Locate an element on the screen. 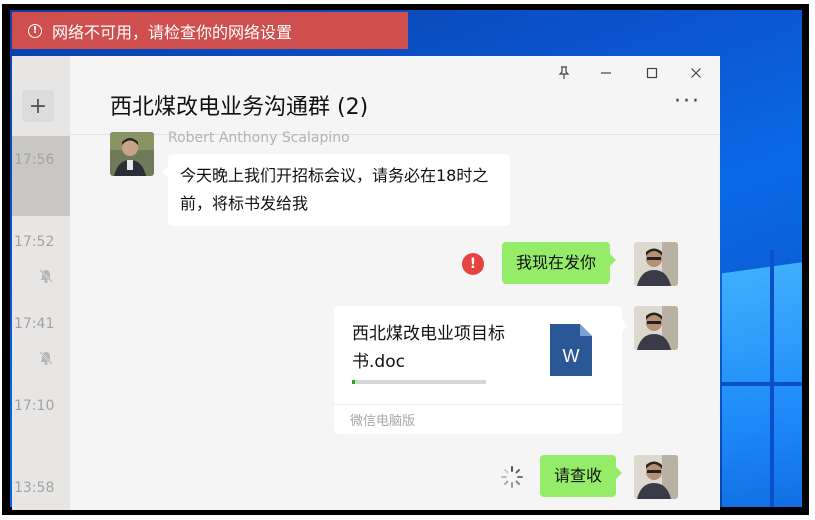  conversation-time: 17:56 is located at coordinates (34, 160).